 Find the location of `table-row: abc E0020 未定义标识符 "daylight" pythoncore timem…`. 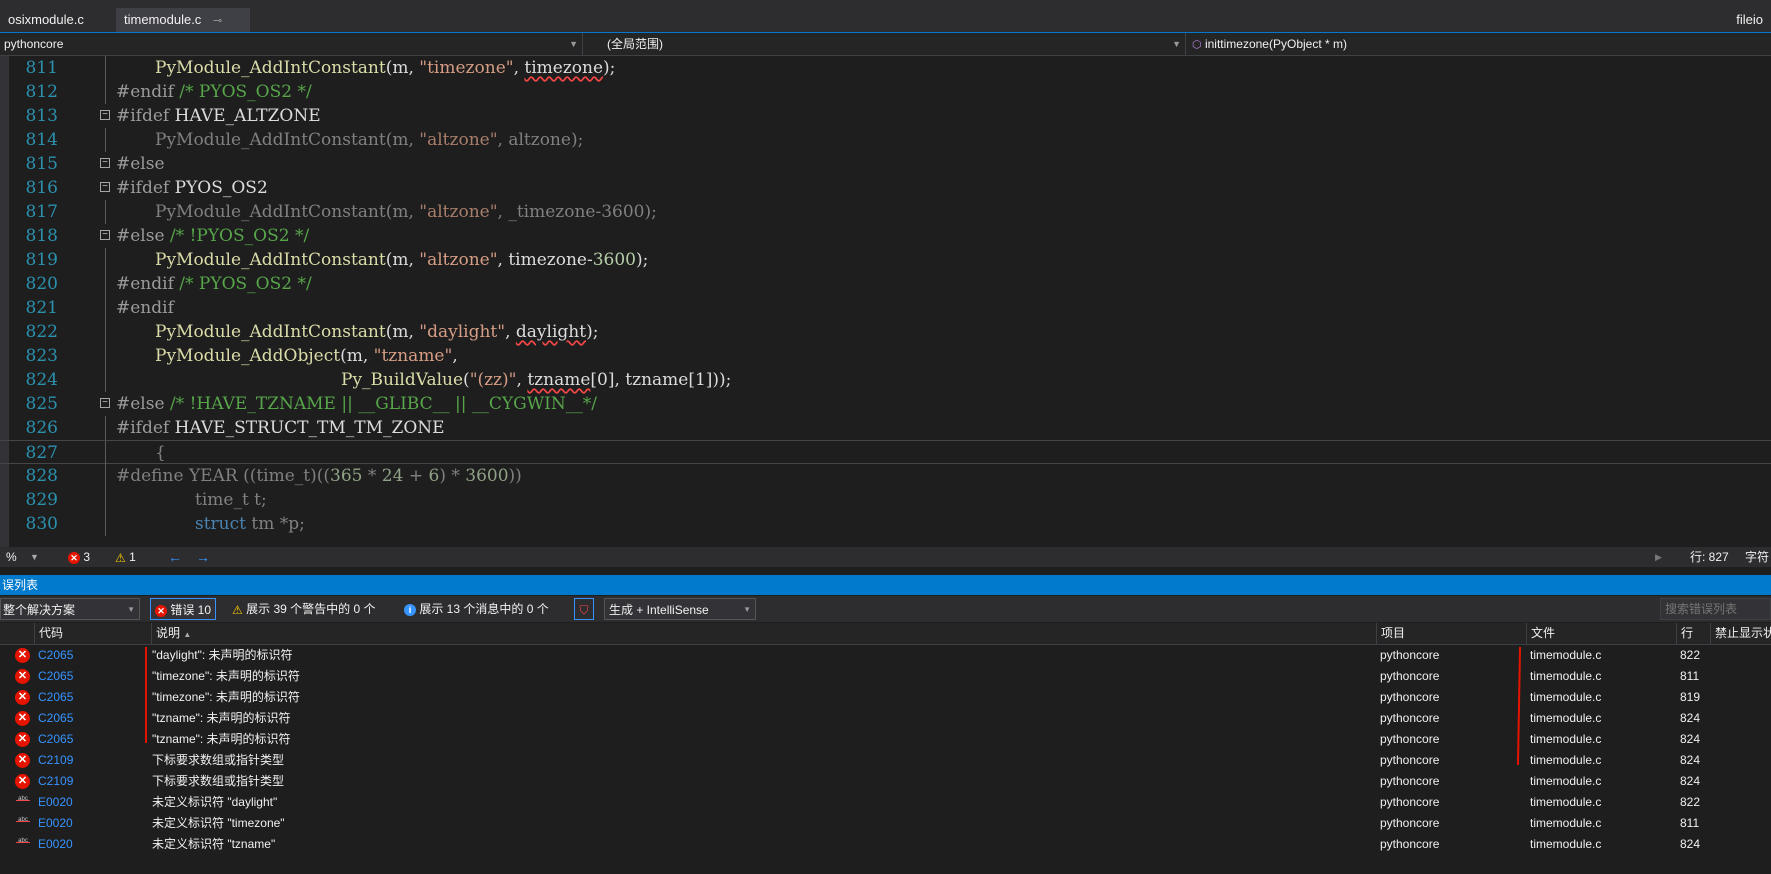

table-row: abc E0020 未定义标识符 "daylight" pythoncore timem… is located at coordinates (885, 802).